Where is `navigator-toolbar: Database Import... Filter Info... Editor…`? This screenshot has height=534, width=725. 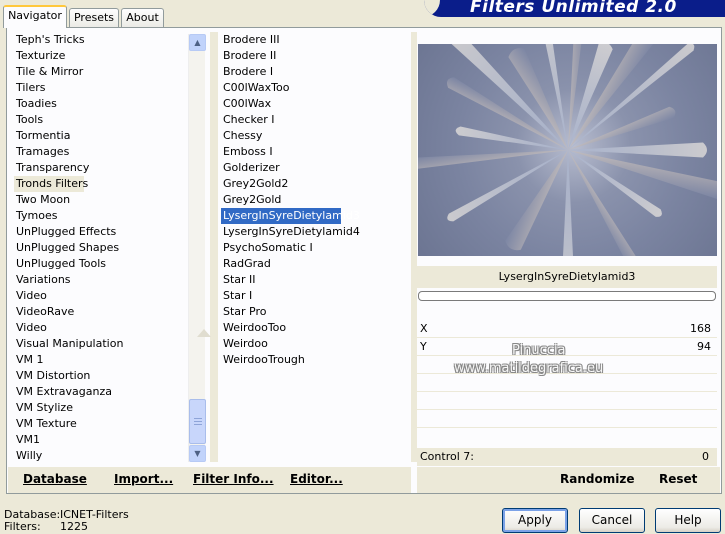 navigator-toolbar: Database Import... Filter Info... Editor… is located at coordinates (209, 480).